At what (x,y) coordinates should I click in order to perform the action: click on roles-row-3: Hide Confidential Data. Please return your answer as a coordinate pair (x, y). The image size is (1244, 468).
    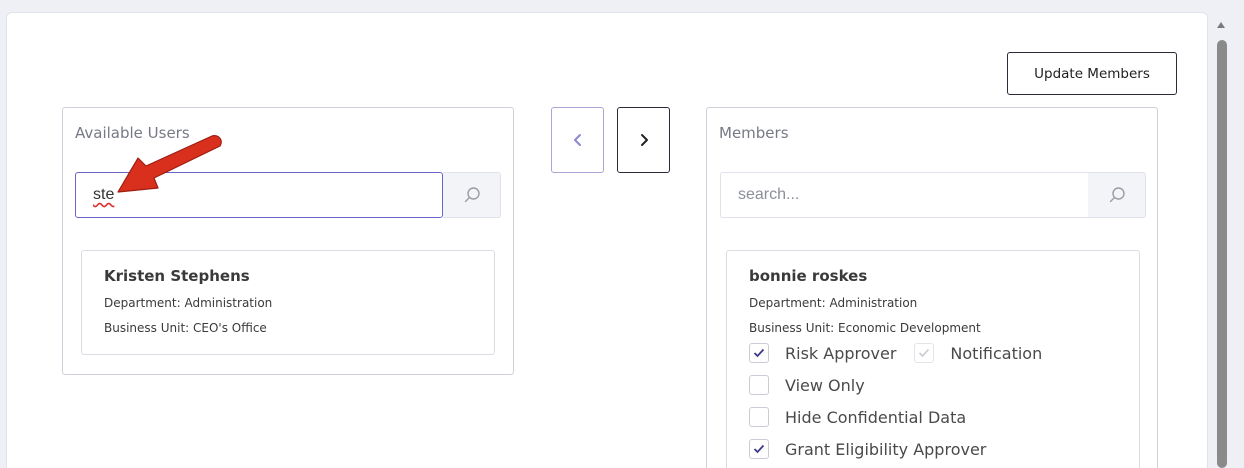
    Looking at the image, I should click on (857, 417).